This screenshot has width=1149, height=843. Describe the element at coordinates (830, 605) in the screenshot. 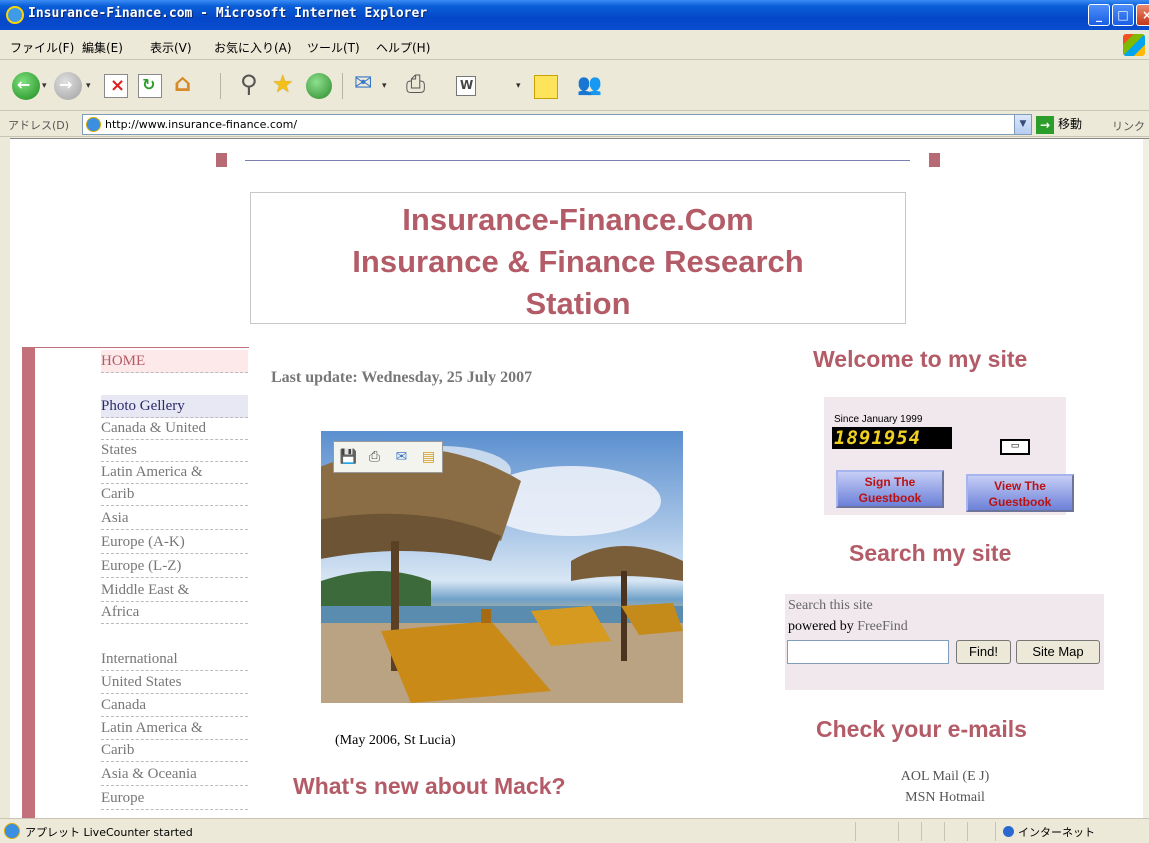

I see `search-this-site-label: Search this site` at that location.